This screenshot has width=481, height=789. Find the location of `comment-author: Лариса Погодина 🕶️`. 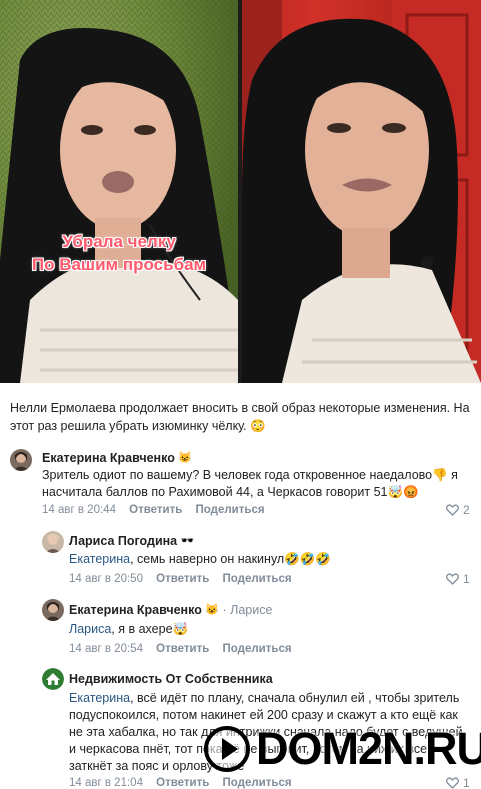

comment-author: Лариса Погодина 🕶️ is located at coordinates (131, 541).